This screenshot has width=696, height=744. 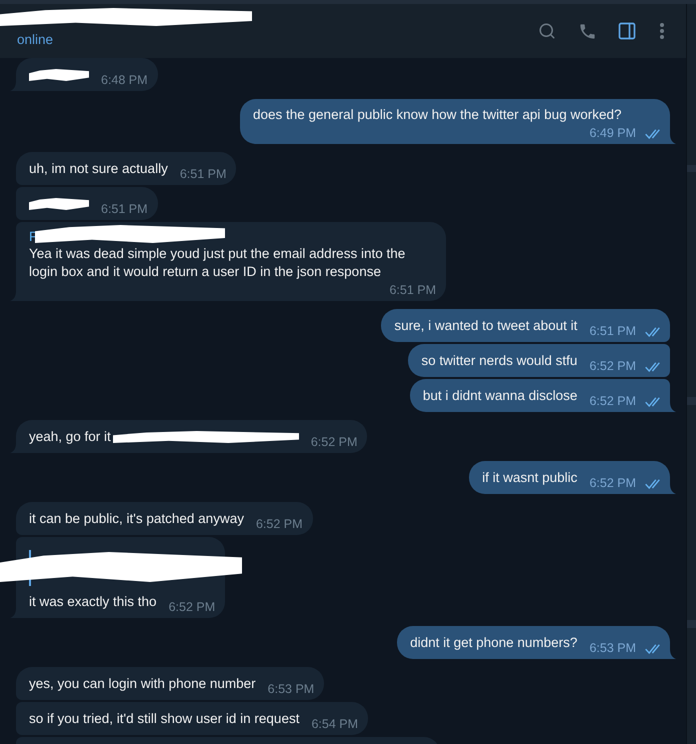 I want to click on message-text: sure, i wanted to tweet about it, so click(x=486, y=326).